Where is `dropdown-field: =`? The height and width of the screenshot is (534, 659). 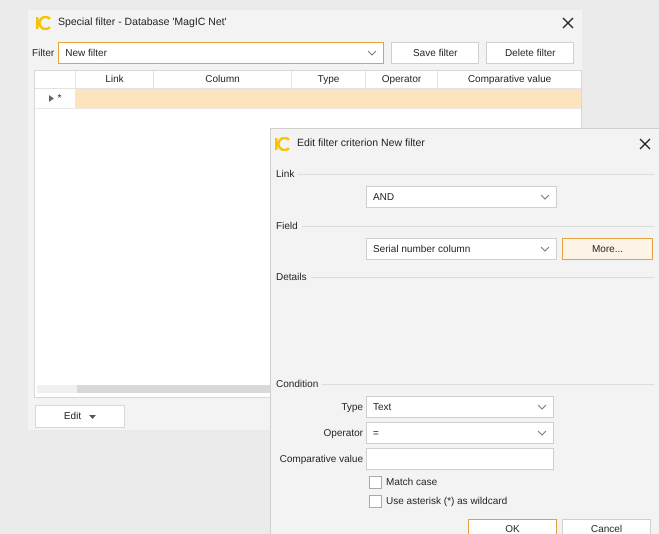
dropdown-field: = is located at coordinates (460, 433).